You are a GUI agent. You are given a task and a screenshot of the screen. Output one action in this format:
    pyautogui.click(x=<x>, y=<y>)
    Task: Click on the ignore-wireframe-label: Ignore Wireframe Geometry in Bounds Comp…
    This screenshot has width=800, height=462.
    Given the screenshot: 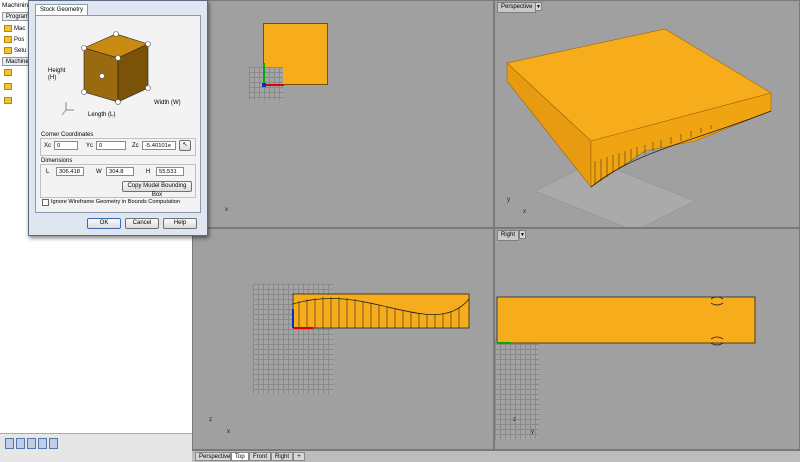 What is the action you would take?
    pyautogui.click(x=116, y=202)
    